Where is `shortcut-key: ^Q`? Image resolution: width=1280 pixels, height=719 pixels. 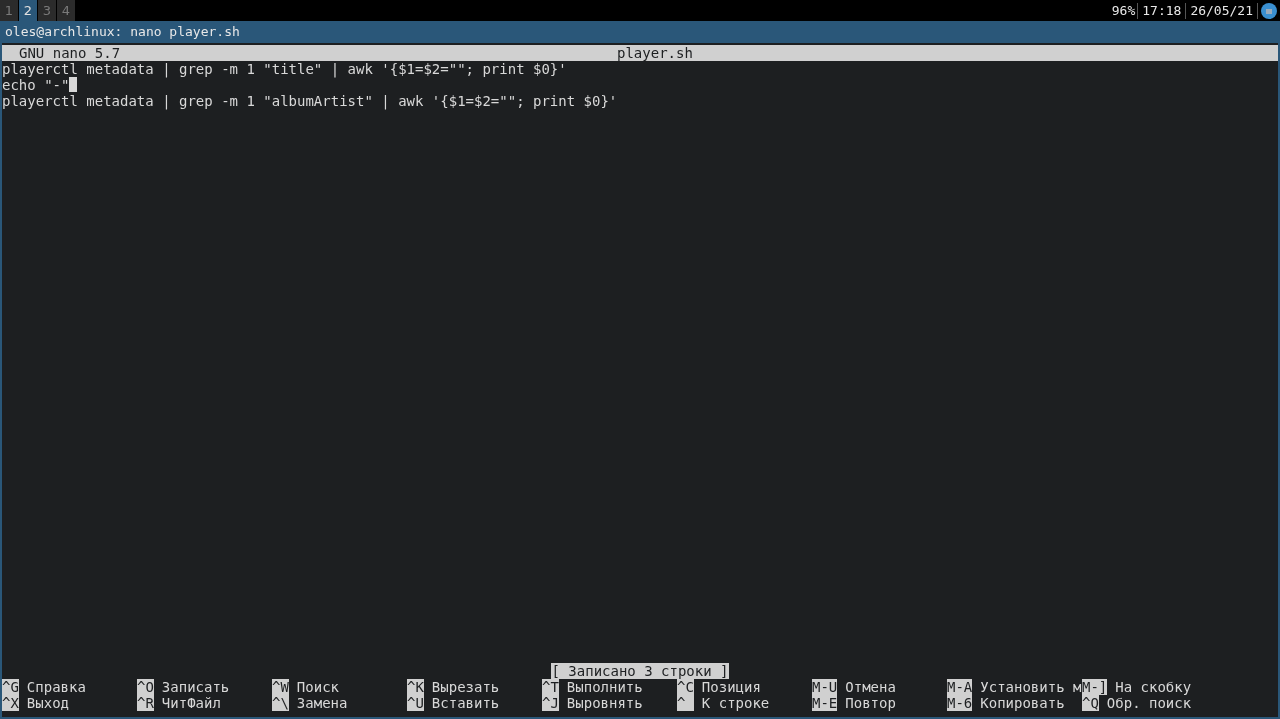 shortcut-key: ^Q is located at coordinates (1090, 703).